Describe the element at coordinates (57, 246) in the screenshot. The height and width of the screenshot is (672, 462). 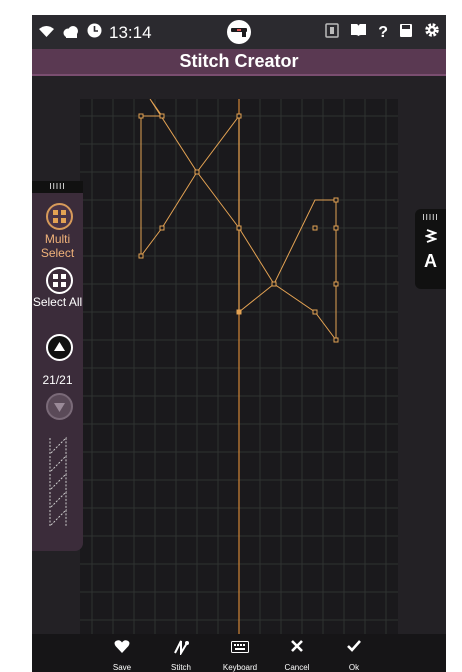
I see `multi-select-label: Multi Select` at that location.